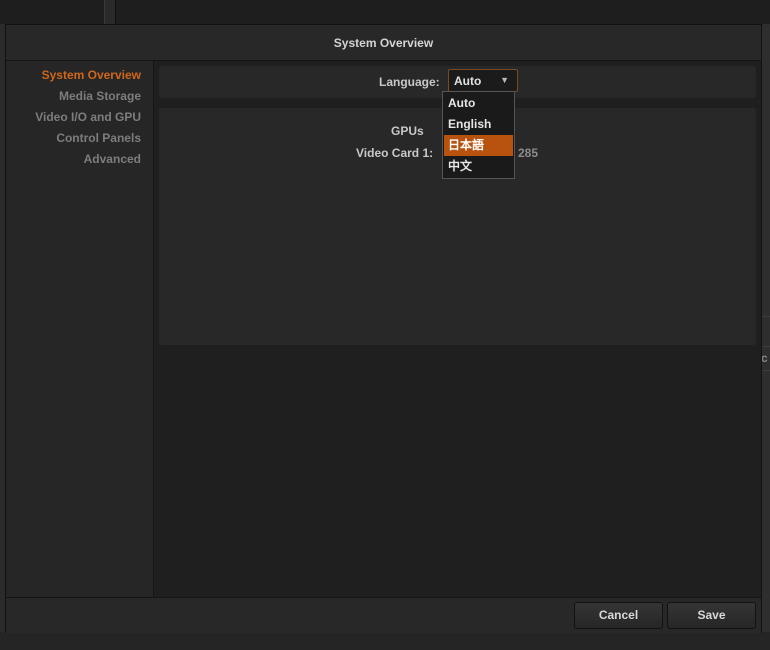 This screenshot has width=770, height=650. What do you see at coordinates (478, 145) in the screenshot?
I see `language-option-japanese: 日本語` at bounding box center [478, 145].